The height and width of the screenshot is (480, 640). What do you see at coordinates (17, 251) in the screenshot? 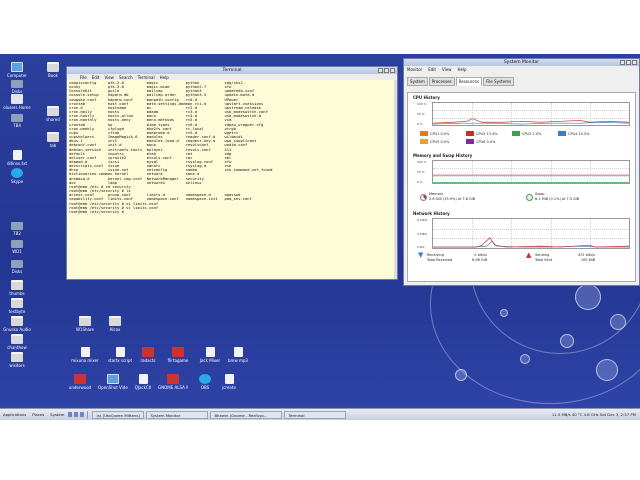
I see `desktop-icon-label: WD1` at bounding box center [17, 251].